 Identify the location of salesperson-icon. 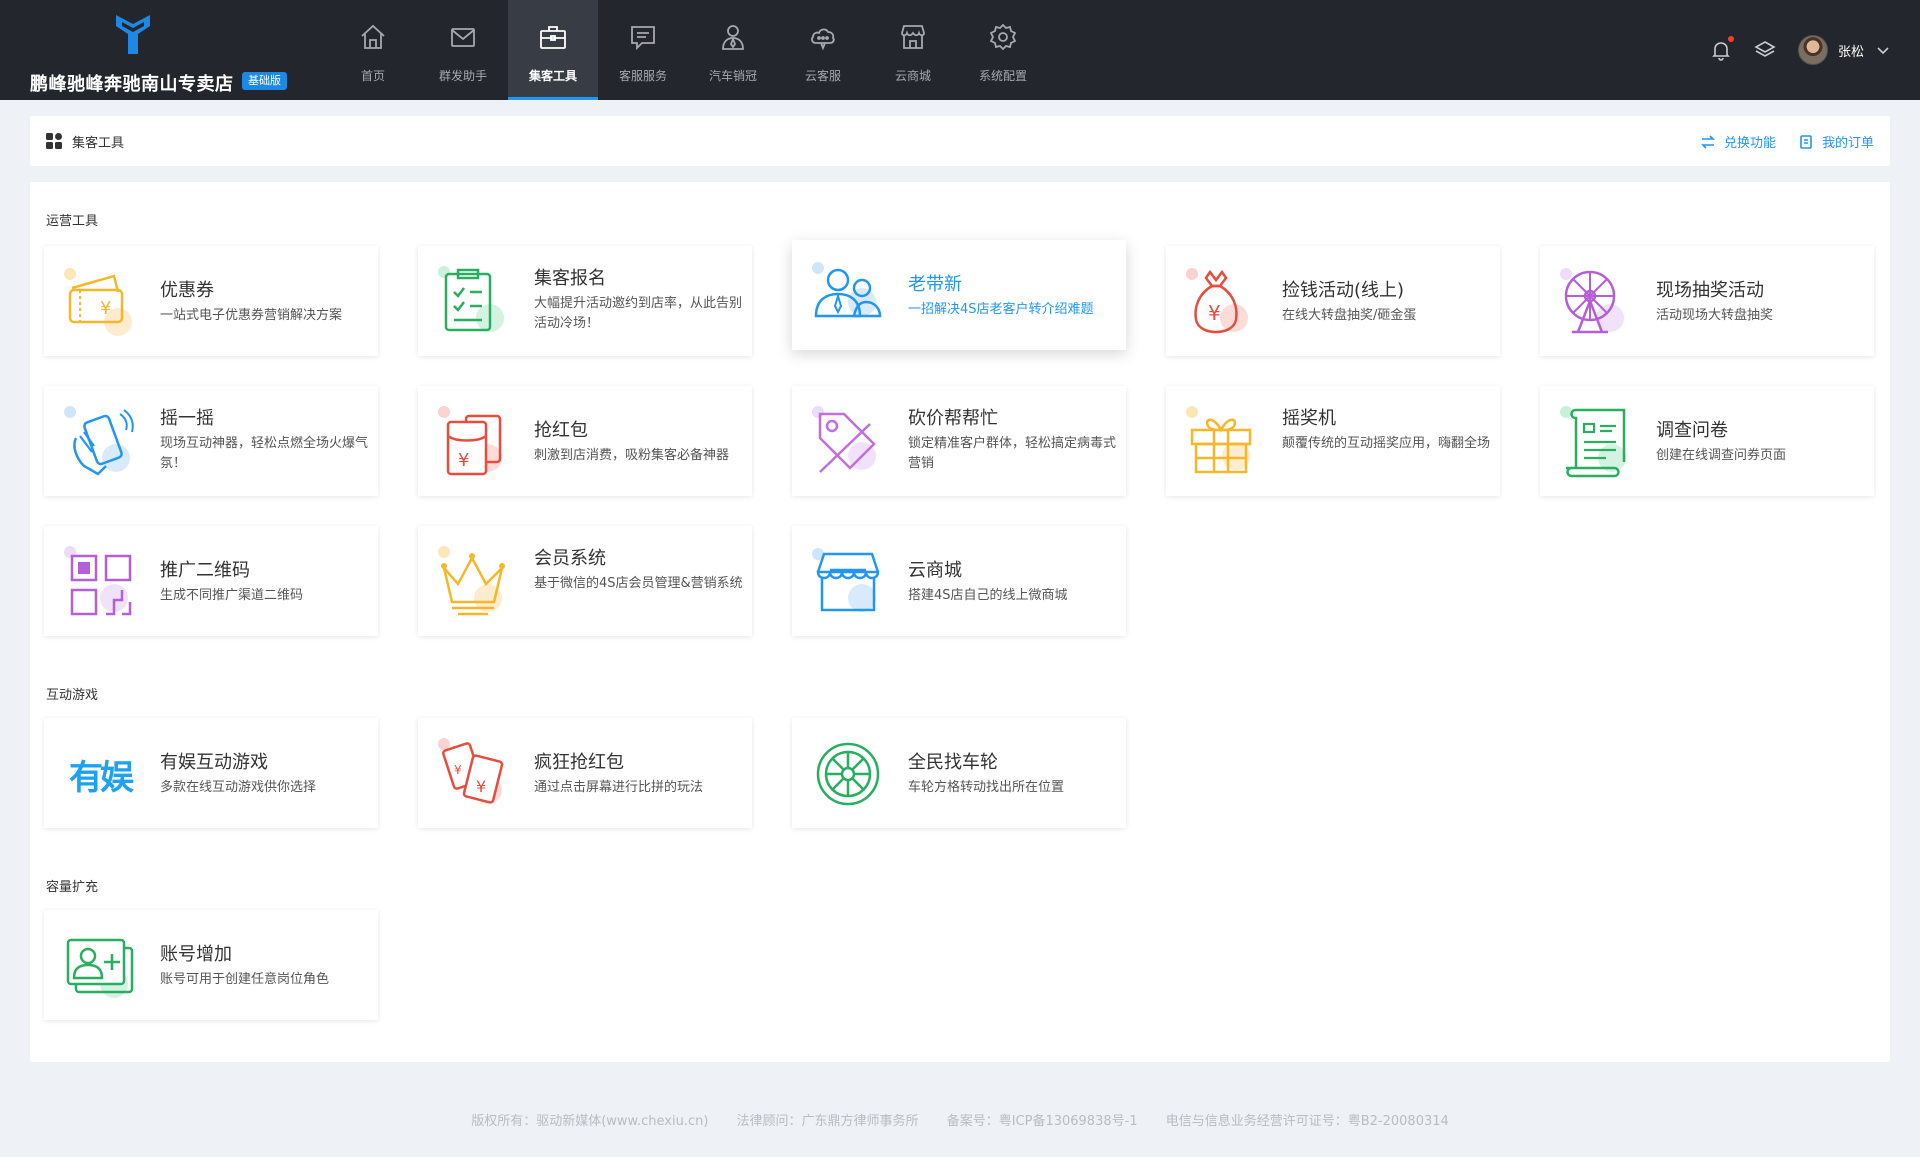
(733, 37).